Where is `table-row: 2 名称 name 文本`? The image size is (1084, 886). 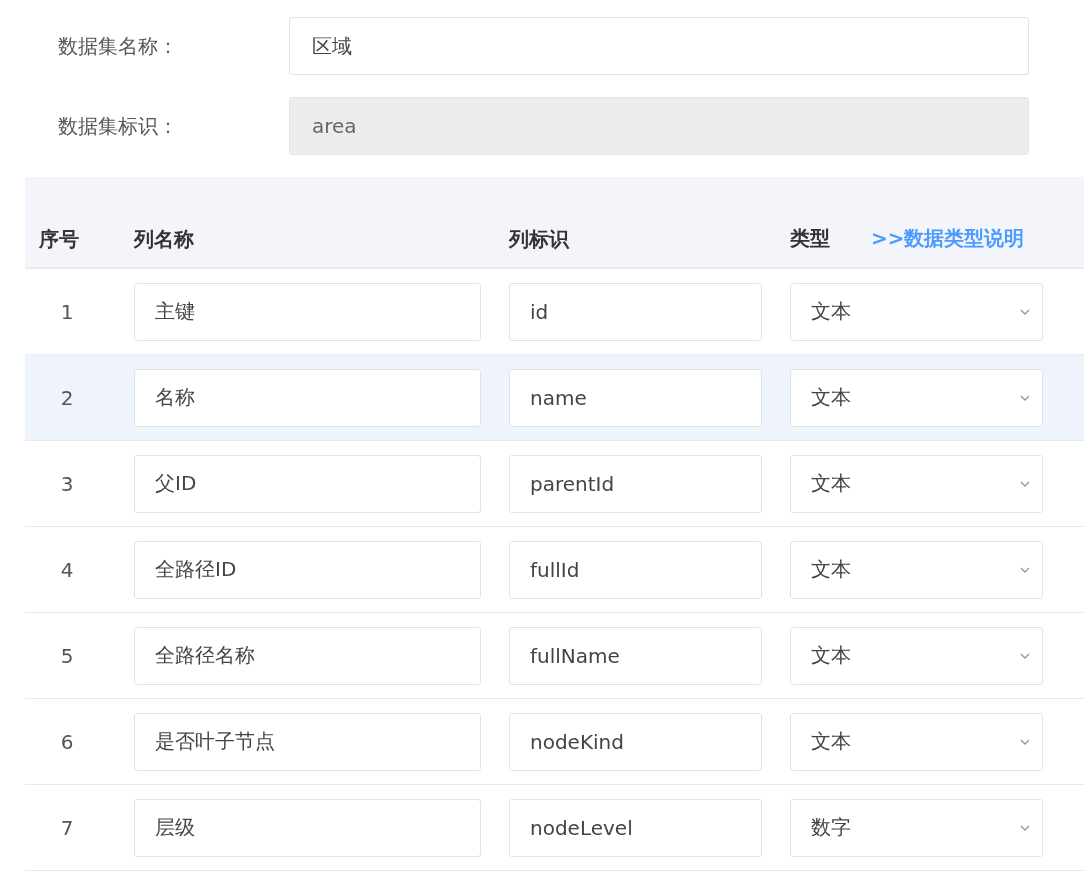
table-row: 2 名称 name 文本 is located at coordinates (554, 398).